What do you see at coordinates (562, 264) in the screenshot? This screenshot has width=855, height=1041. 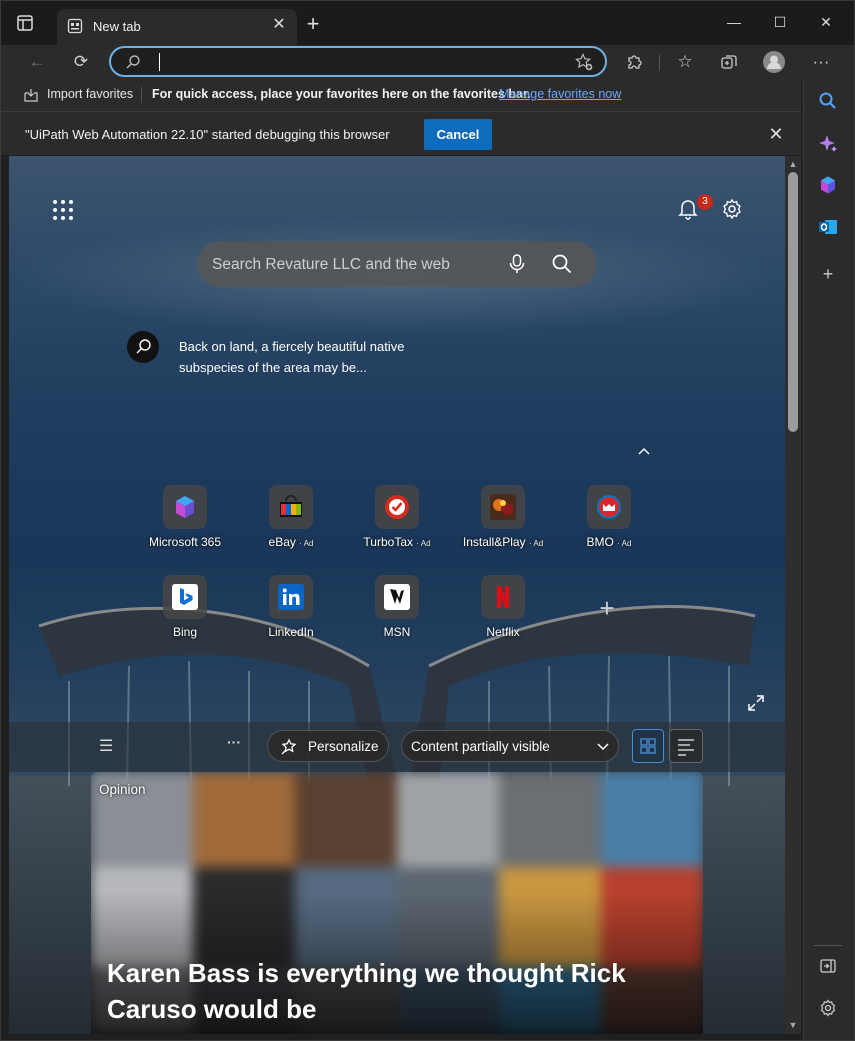 I see `search-submit-icon` at bounding box center [562, 264].